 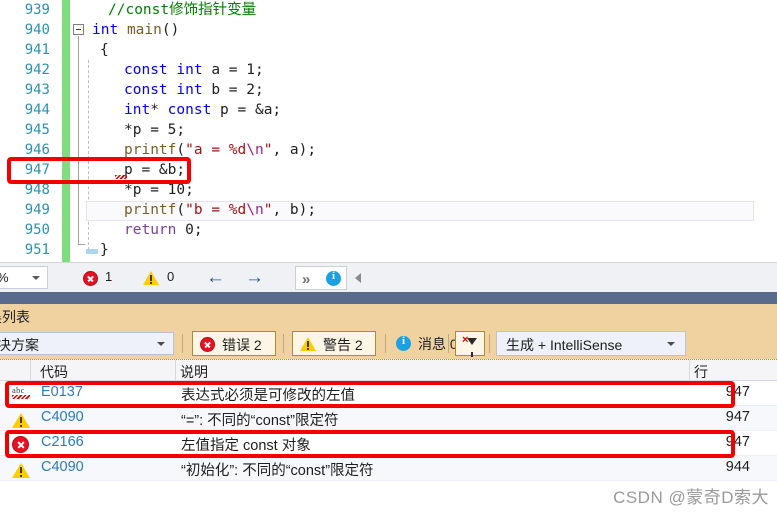 What do you see at coordinates (37, 70) in the screenshot?
I see `line-number: 942` at bounding box center [37, 70].